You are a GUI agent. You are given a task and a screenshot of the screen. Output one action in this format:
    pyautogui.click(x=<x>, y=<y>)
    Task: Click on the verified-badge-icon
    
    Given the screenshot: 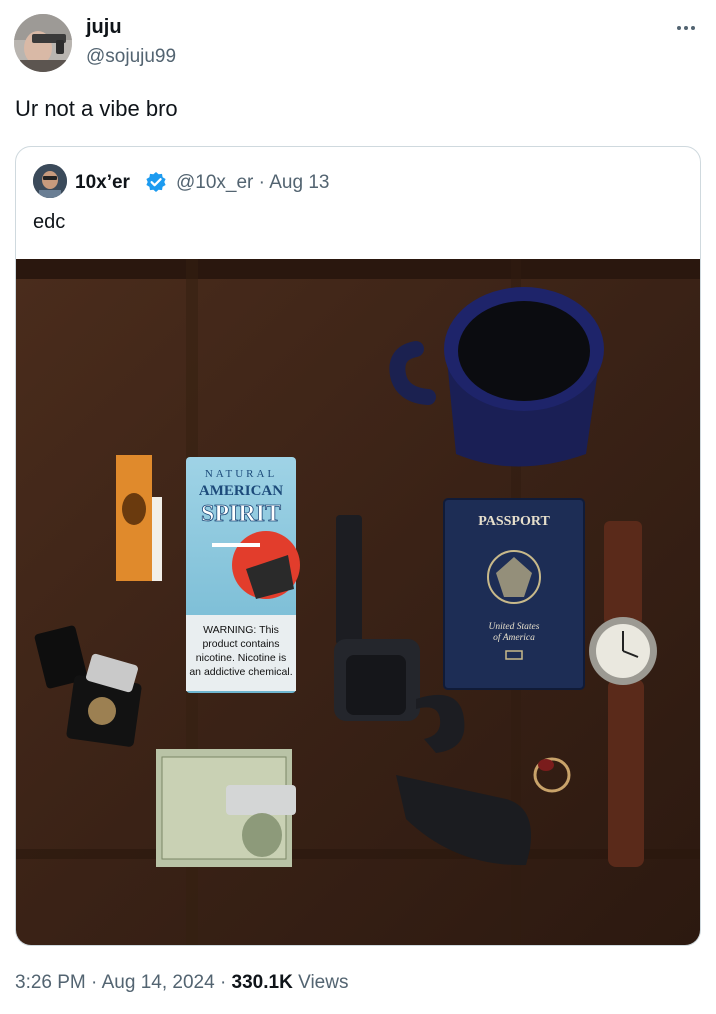 What is the action you would take?
    pyautogui.click(x=156, y=182)
    